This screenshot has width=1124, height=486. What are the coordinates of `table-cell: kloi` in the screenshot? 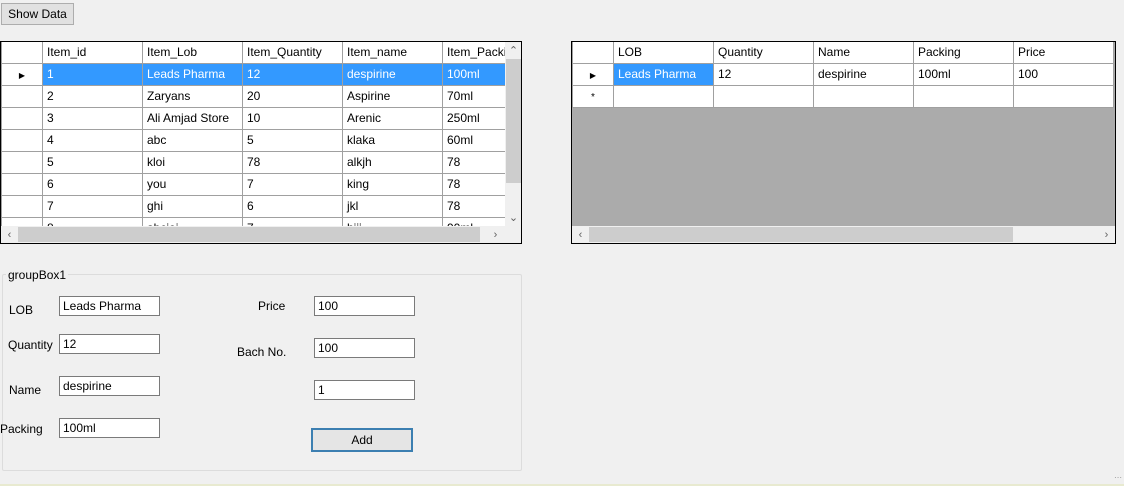 It's located at (192, 162).